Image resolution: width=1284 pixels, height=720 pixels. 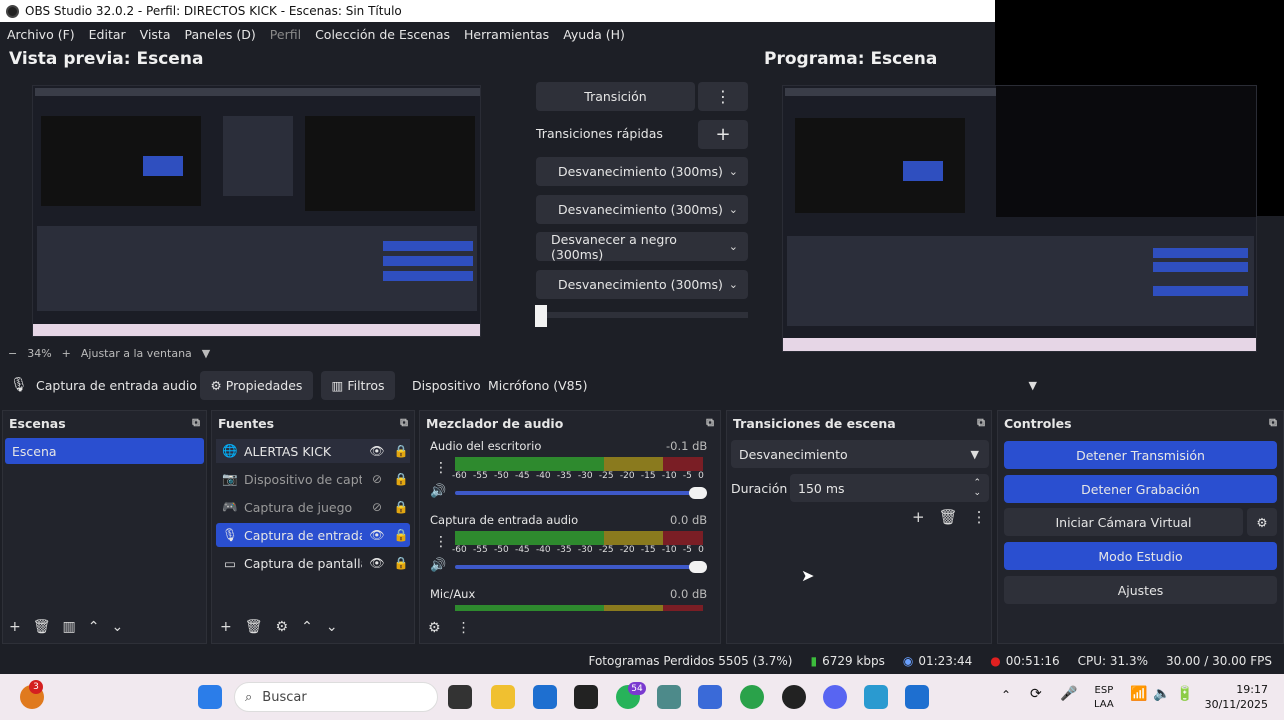 I want to click on notepad-icon, so click(x=876, y=697).